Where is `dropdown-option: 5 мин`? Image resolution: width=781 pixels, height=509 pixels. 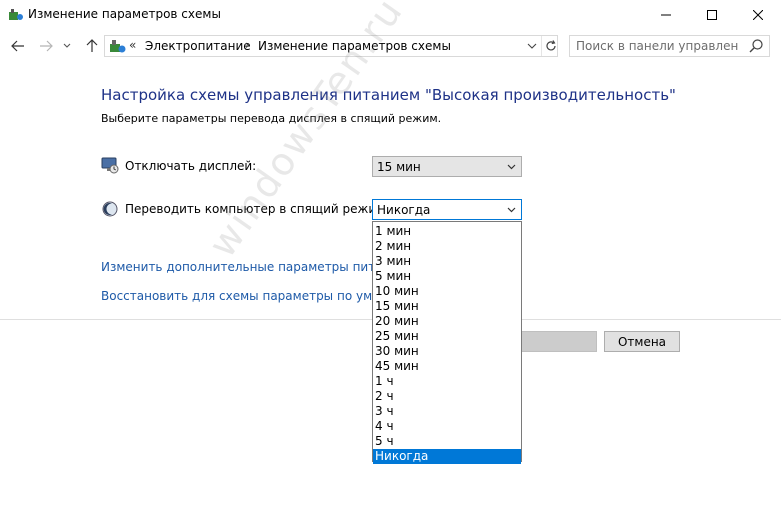
dropdown-option: 5 мин is located at coordinates (447, 276).